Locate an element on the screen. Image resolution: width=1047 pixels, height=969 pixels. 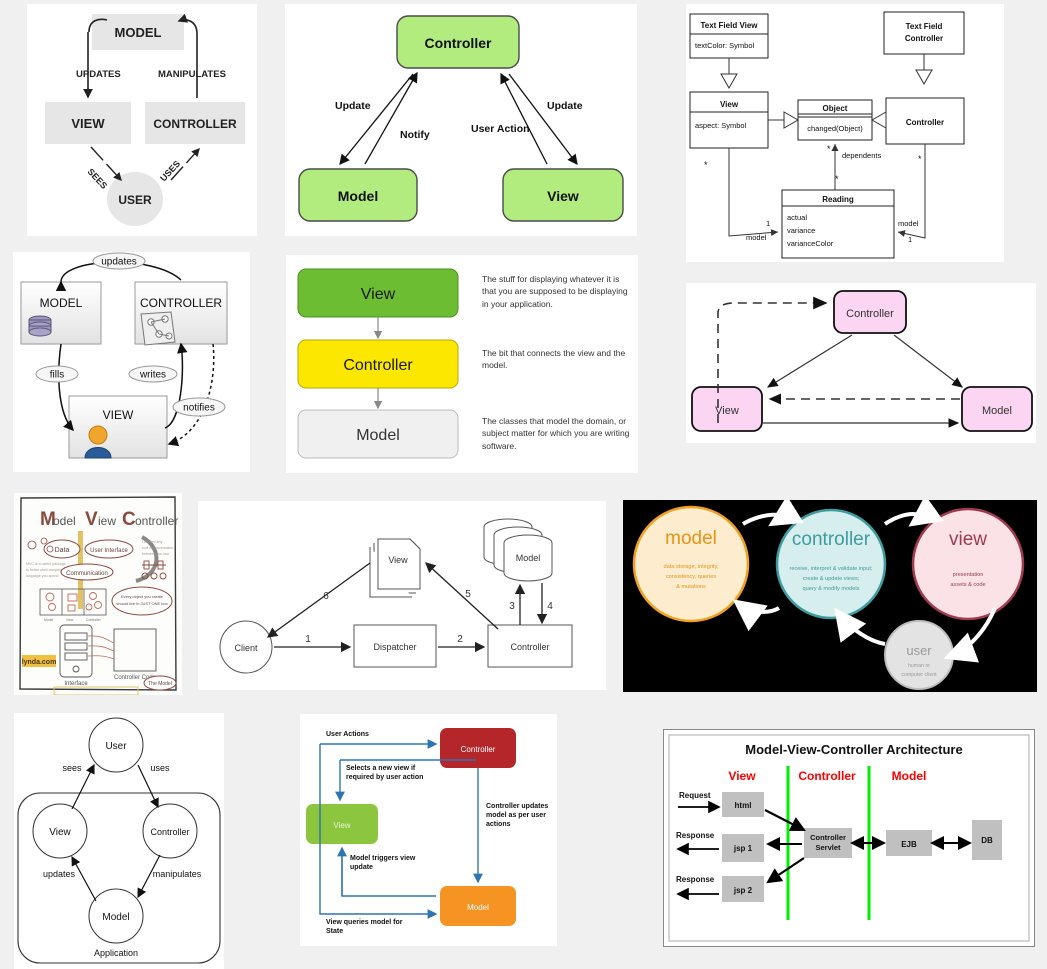
svg-text: Model is located at coordinates (48, 620).